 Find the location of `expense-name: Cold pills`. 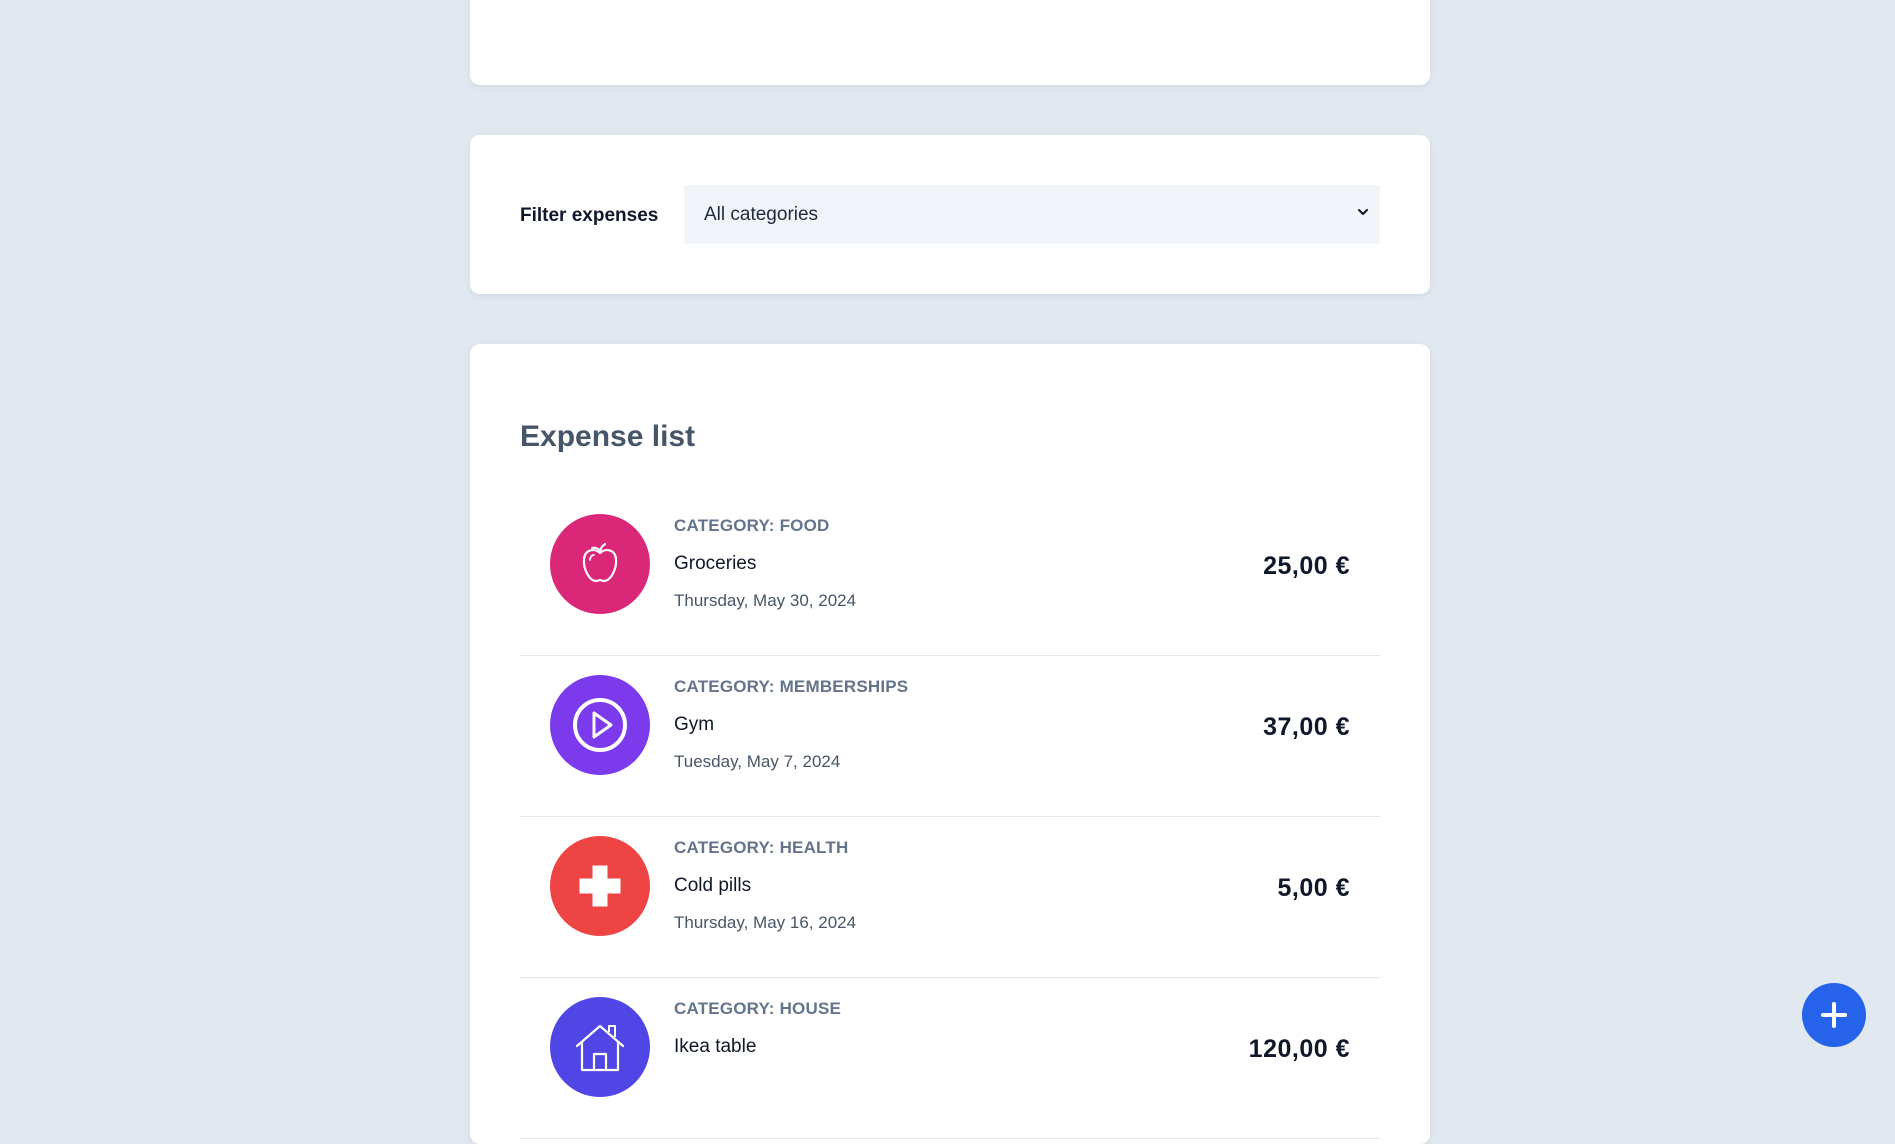

expense-name: Cold pills is located at coordinates (713, 885).